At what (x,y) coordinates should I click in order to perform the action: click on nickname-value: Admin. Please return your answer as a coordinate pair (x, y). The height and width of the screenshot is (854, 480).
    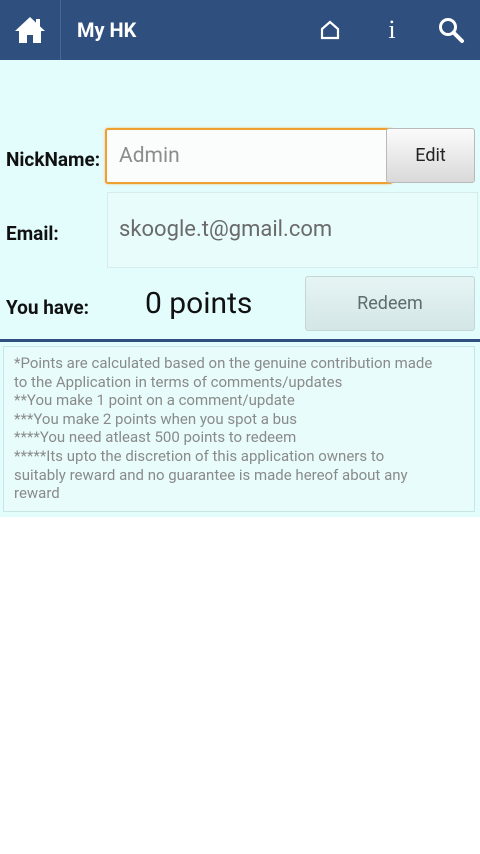
    Looking at the image, I should click on (149, 156).